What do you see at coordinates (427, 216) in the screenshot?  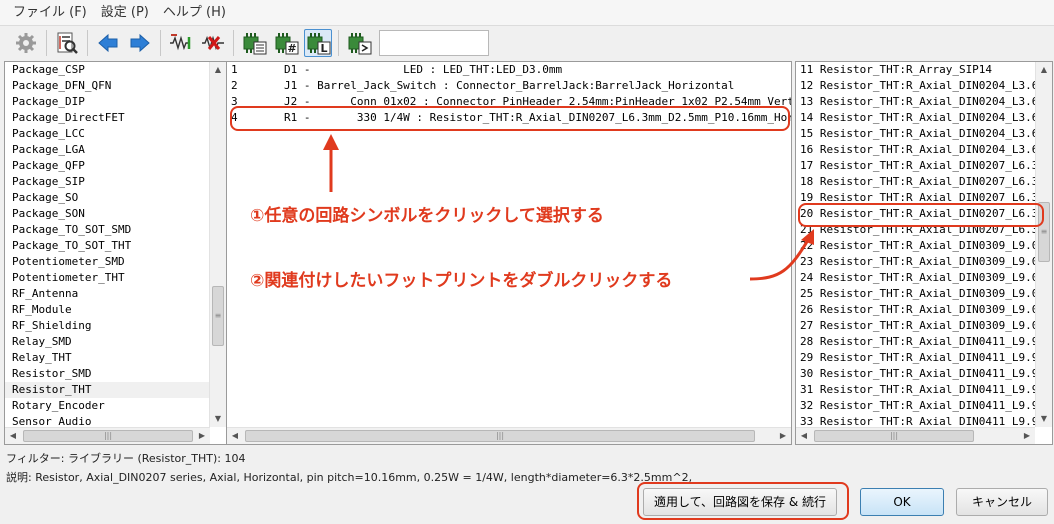 I see `step1-annotation: ①任意の回路シンボルをクリックして選択する` at bounding box center [427, 216].